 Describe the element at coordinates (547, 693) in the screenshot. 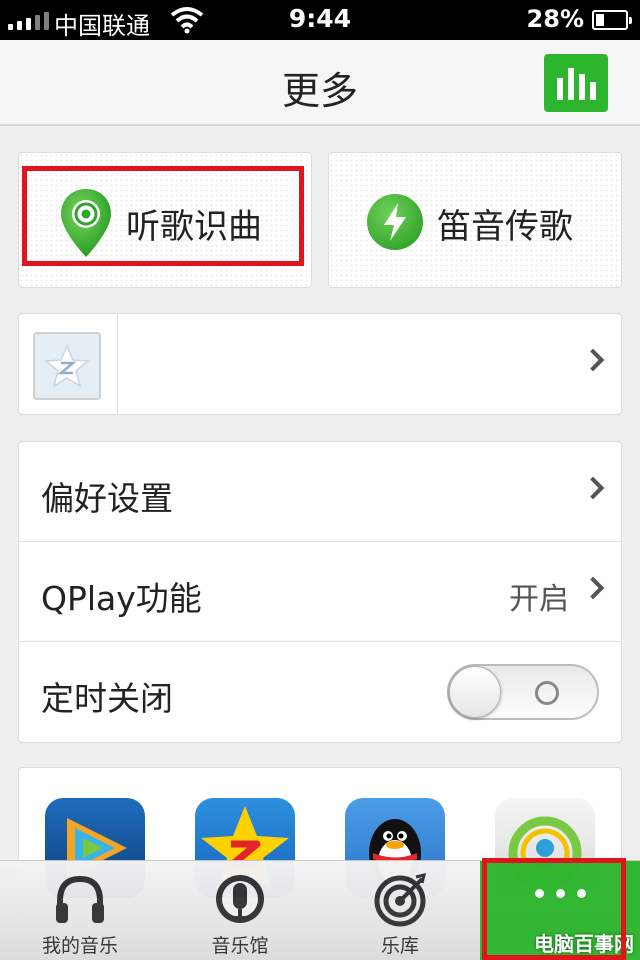

I see `toggle-off-indicator` at that location.